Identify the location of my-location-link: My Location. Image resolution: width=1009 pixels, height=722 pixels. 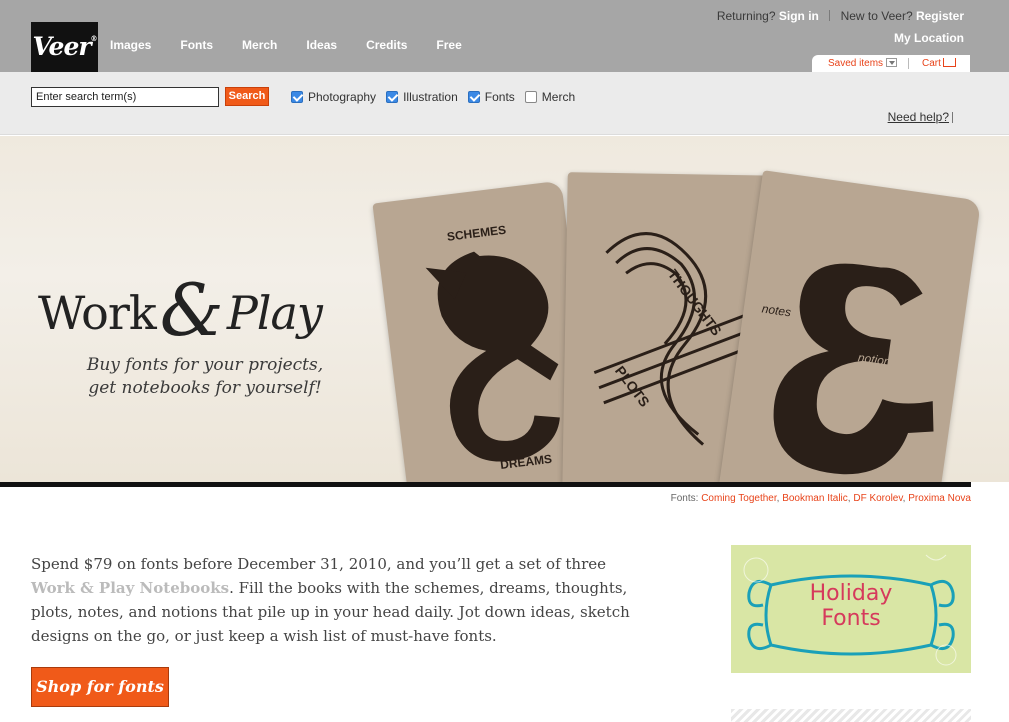
(929, 38).